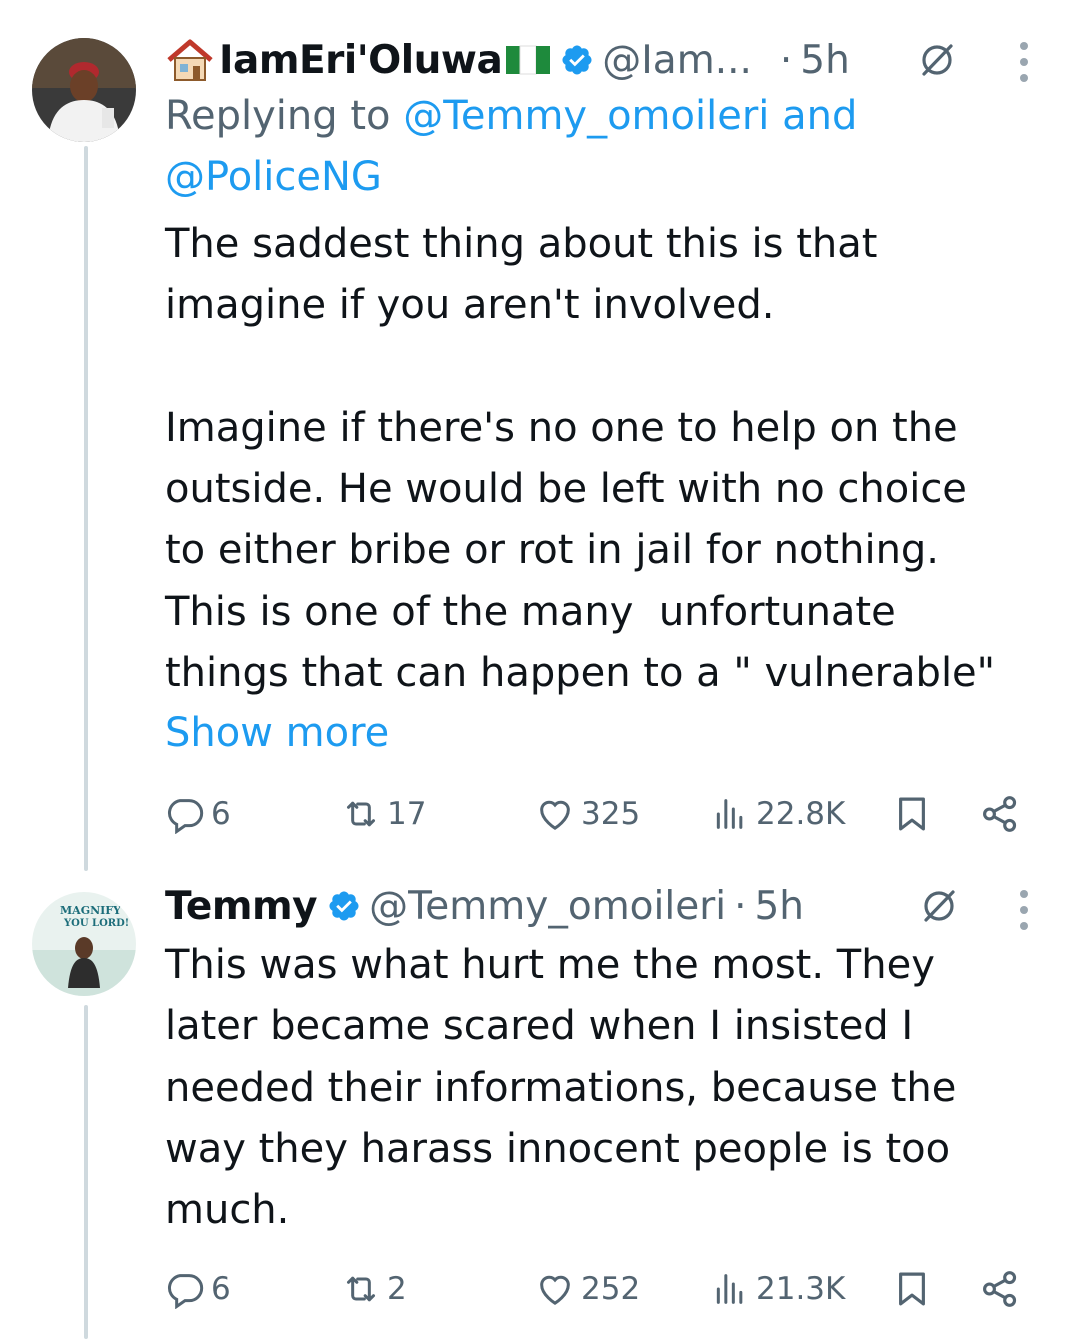 Image resolution: width=1080 pixels, height=1339 pixels. What do you see at coordinates (84, 90) in the screenshot?
I see `avatar` at bounding box center [84, 90].